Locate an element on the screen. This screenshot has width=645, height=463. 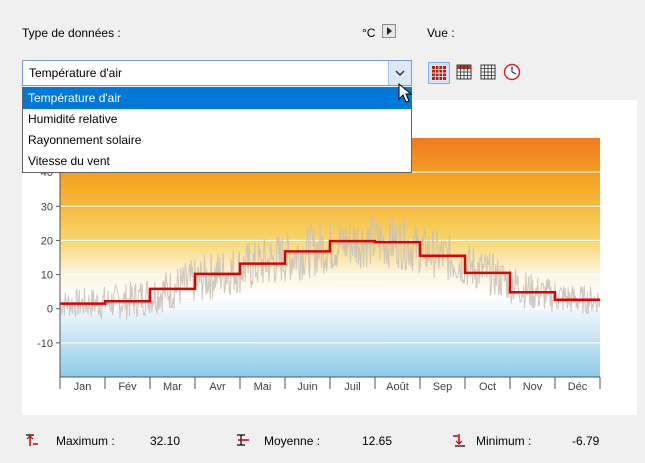
mouse-cursor-icon is located at coordinates (405, 93).